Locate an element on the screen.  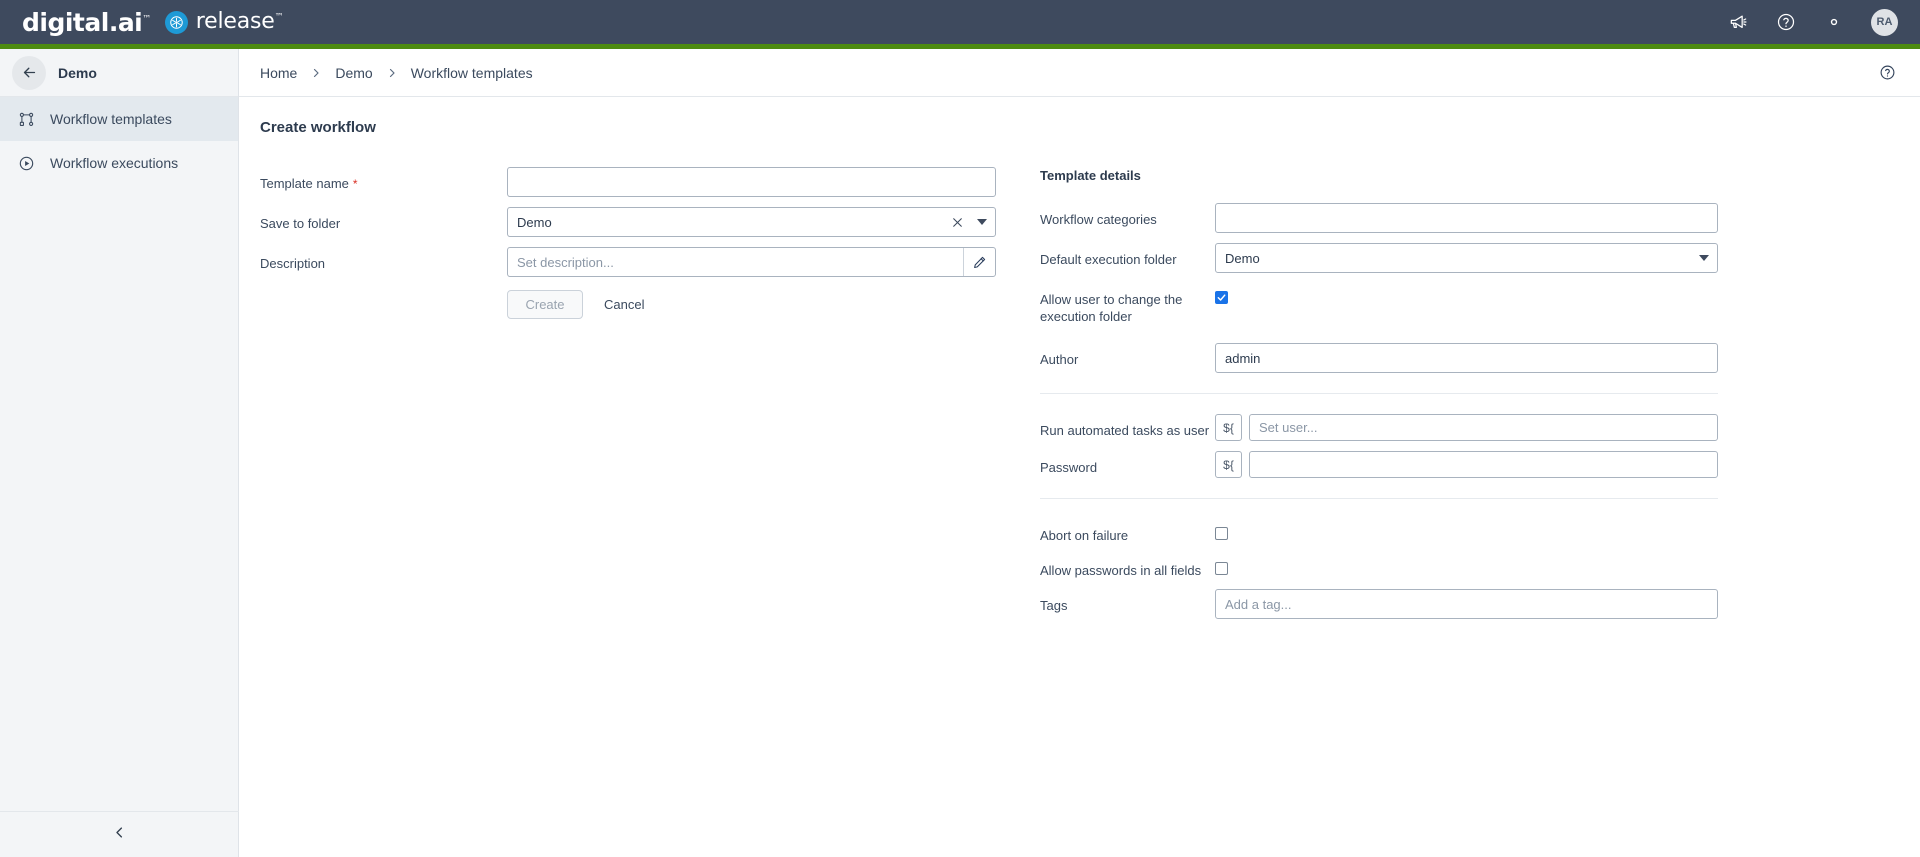
actions-spacer is located at coordinates (383, 291).